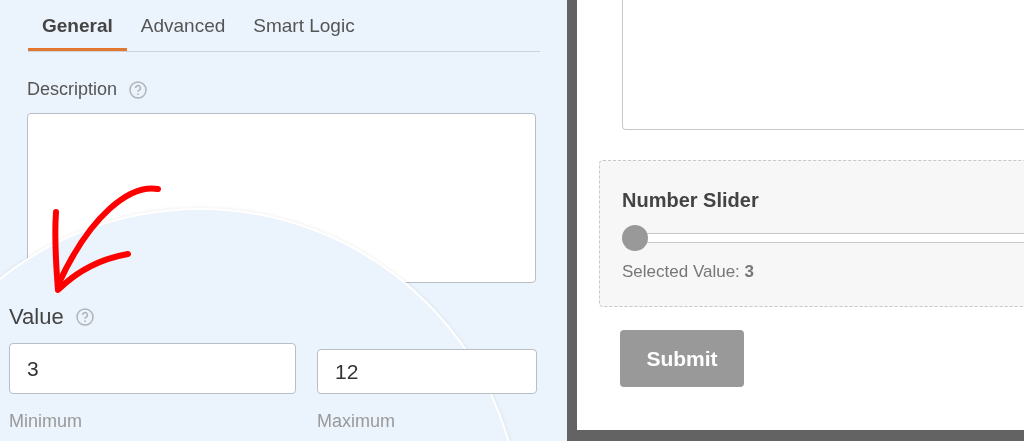 Image resolution: width=1024 pixels, height=441 pixels. Describe the element at coordinates (691, 200) in the screenshot. I see `field-label: Number Slider` at that location.